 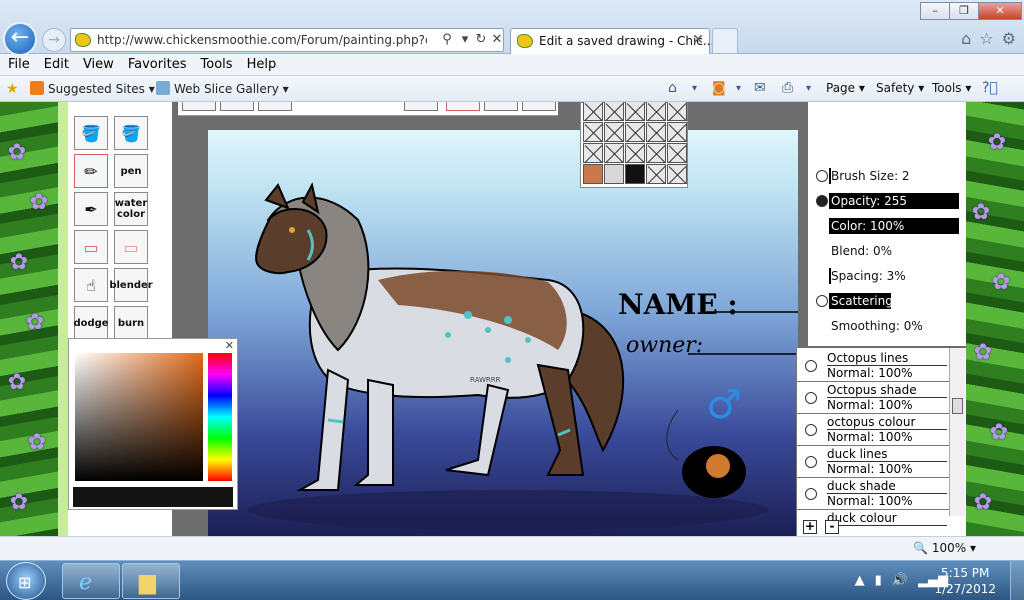 What do you see at coordinates (139, 417) in the screenshot?
I see `saturation-value-field` at bounding box center [139, 417].